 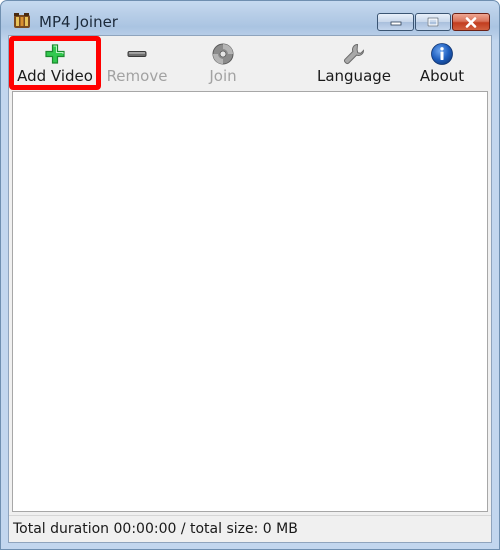 What do you see at coordinates (250, 63) in the screenshot?
I see `toolbar: Add Video Remove Join Language About` at bounding box center [250, 63].